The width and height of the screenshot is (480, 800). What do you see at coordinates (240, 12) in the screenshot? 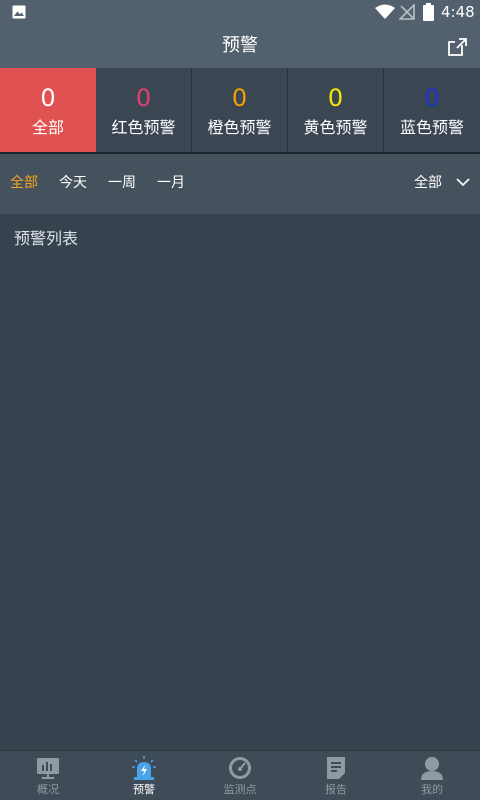
I see `status-bar: 4:48` at bounding box center [240, 12].